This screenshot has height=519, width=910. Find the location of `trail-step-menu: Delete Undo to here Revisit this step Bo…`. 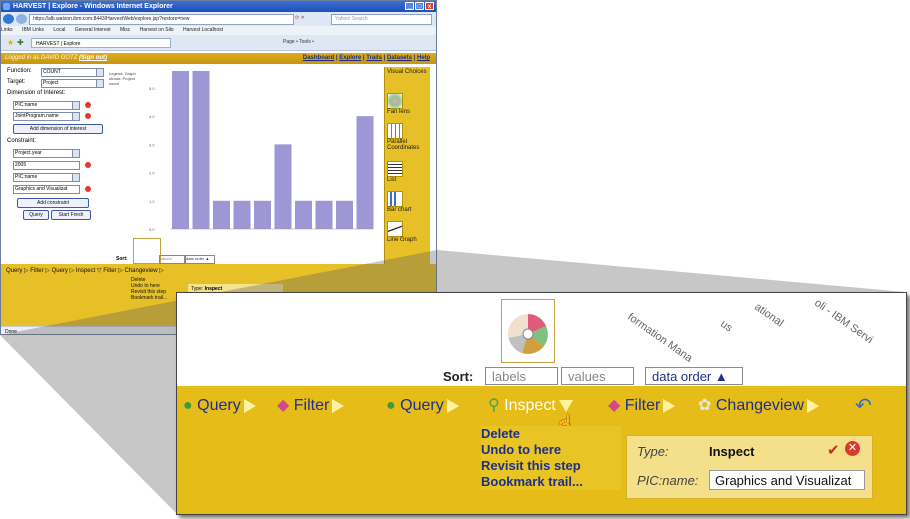

trail-step-menu: Delete Undo to here Revisit this step Bo… is located at coordinates (551, 458).